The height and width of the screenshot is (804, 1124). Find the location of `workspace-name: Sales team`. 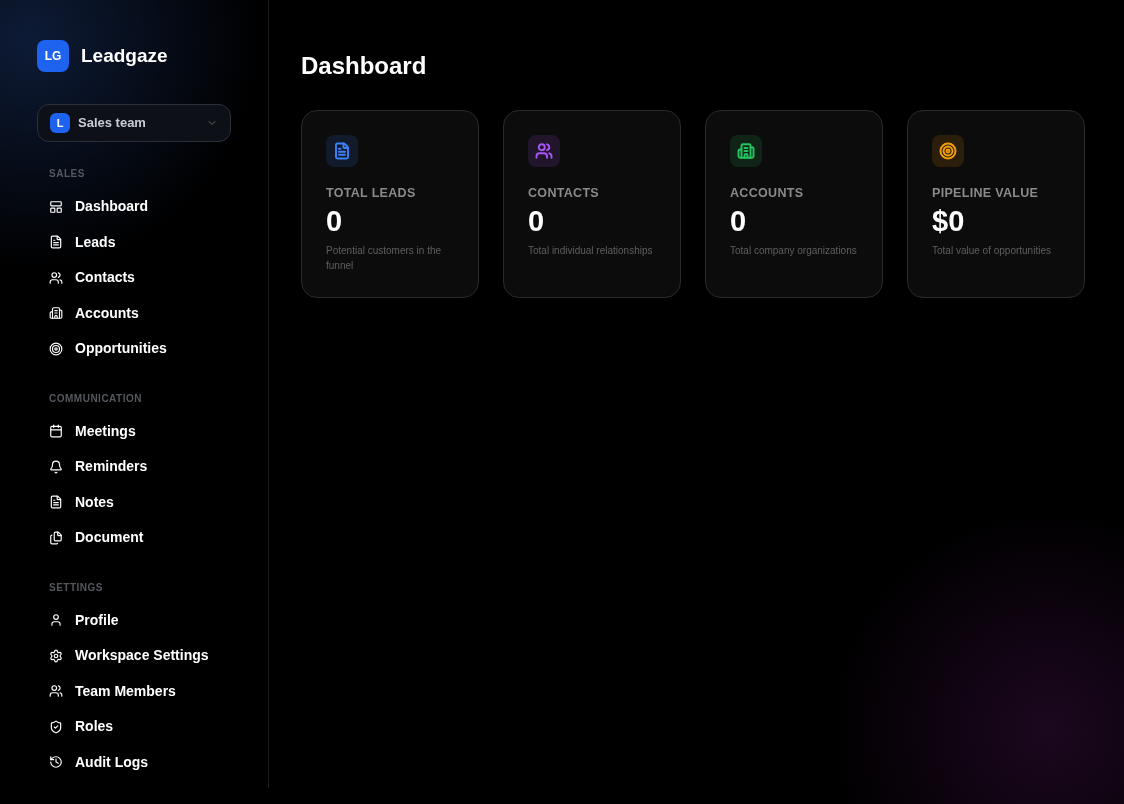

workspace-name: Sales team is located at coordinates (112, 123).